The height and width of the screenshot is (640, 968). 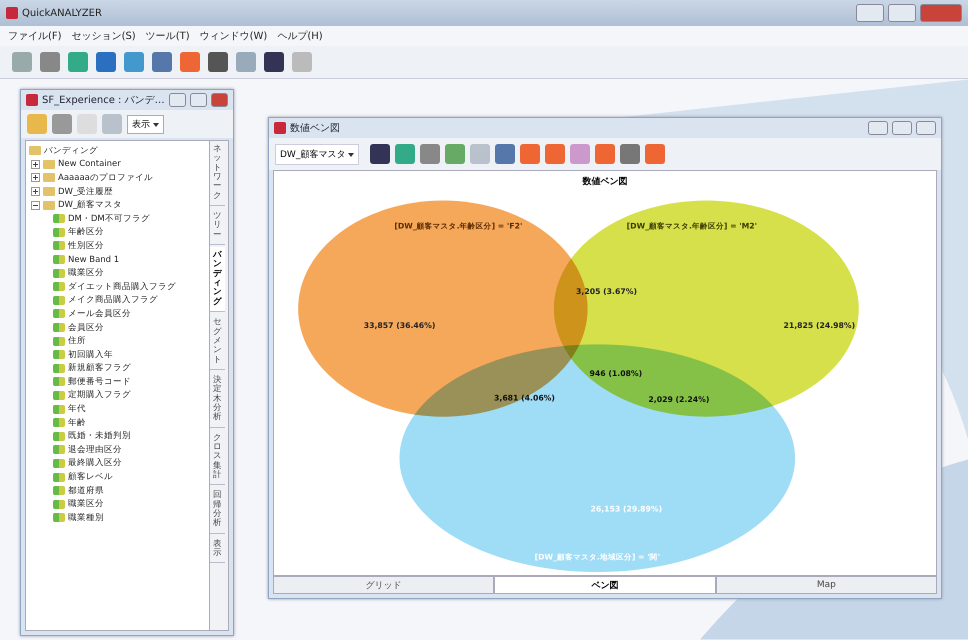 What do you see at coordinates (109, 218) in the screenshot?
I see `tree-item: DM・DM不可フラグ` at bounding box center [109, 218].